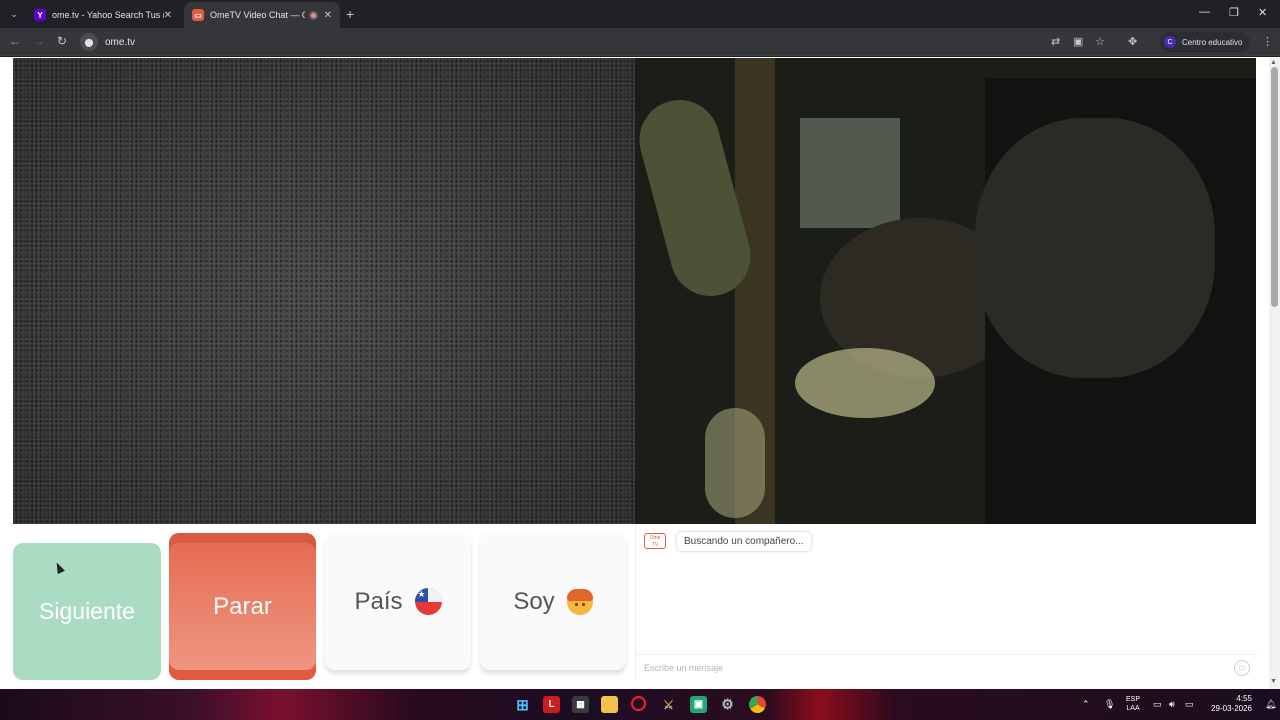 This screenshot has height=720, width=1280. I want to click on country-button: País ★, so click(398, 601).